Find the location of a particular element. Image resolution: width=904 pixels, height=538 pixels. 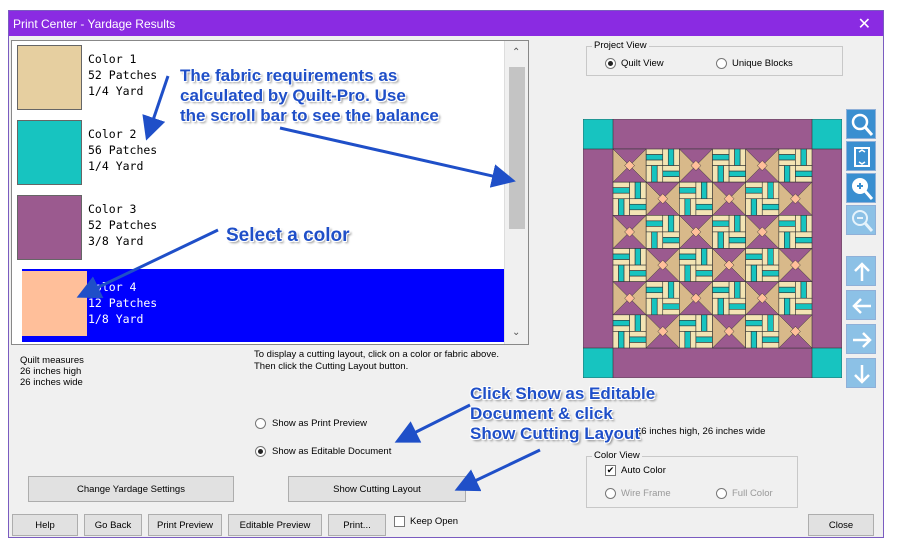

help-button: Help is located at coordinates (45, 525).